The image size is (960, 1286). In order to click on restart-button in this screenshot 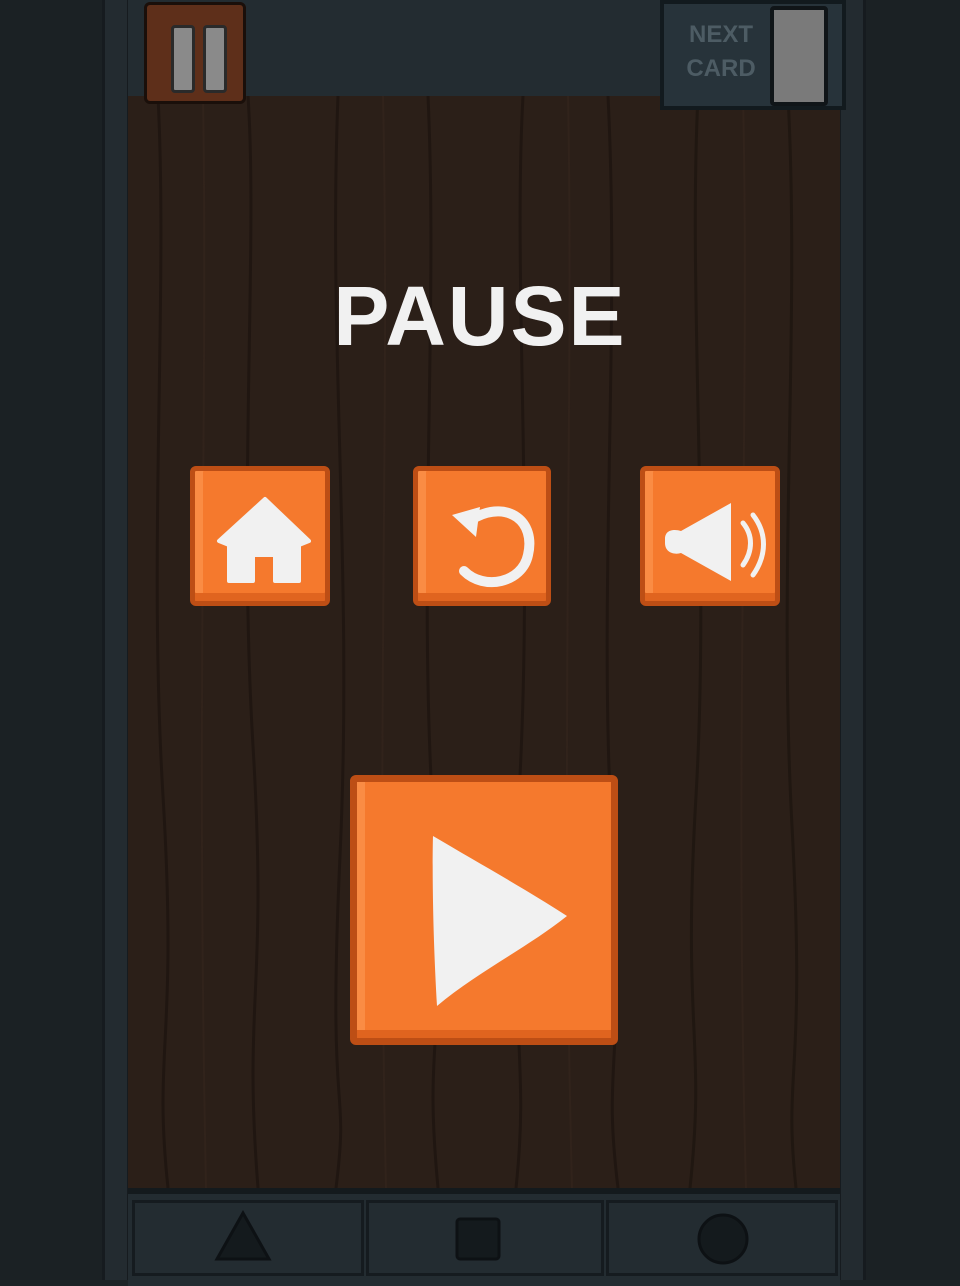, I will do `click(482, 536)`.